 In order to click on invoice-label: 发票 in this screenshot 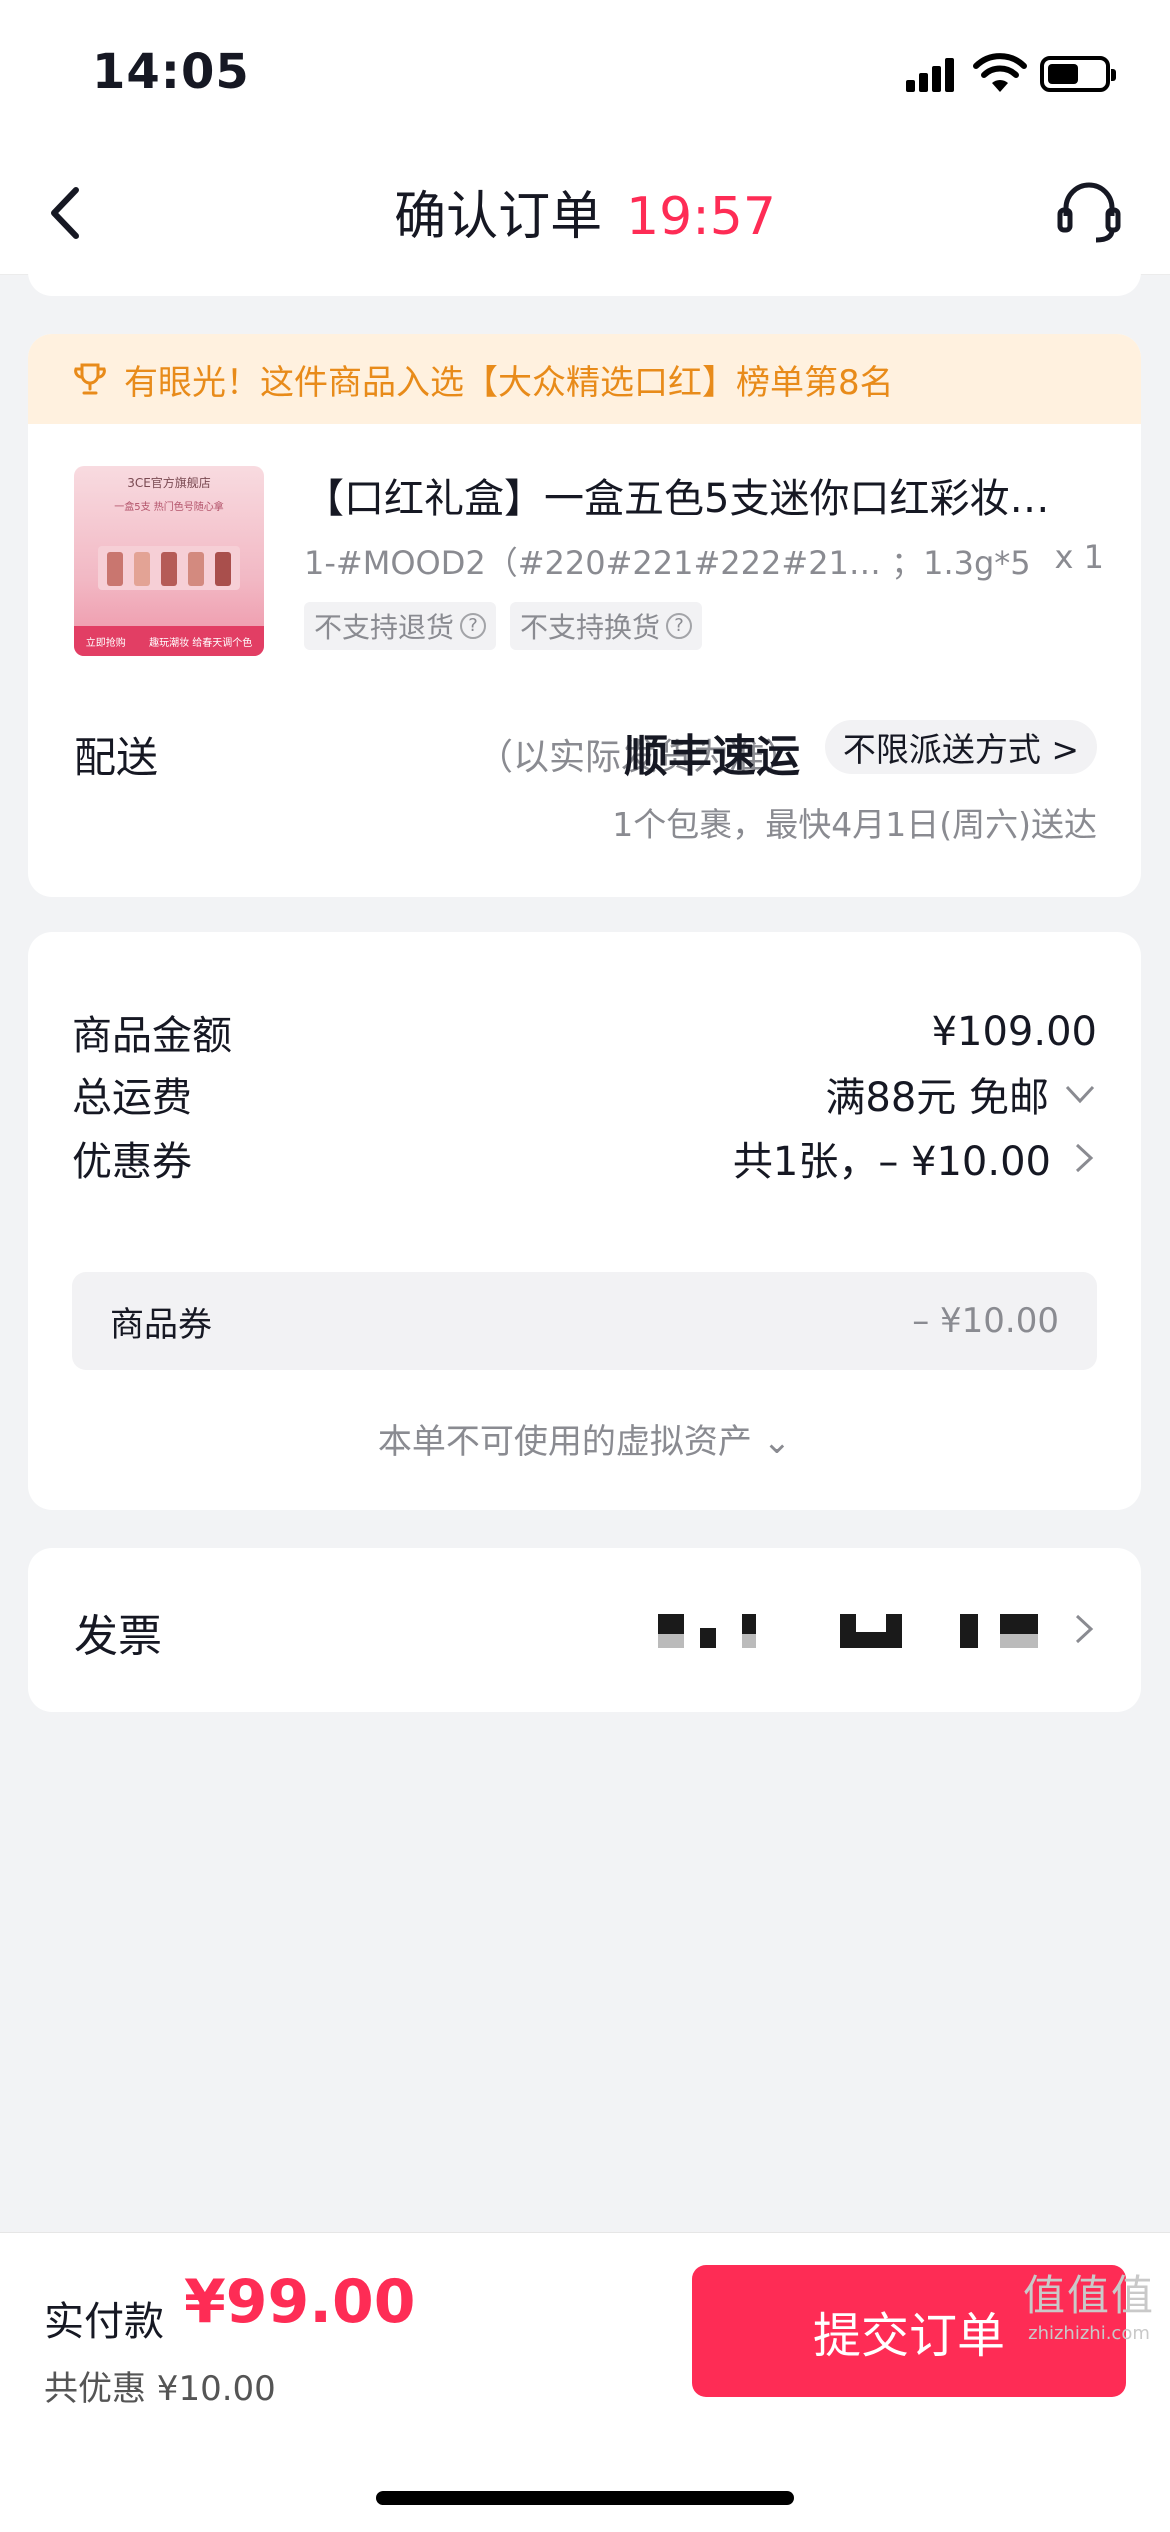, I will do `click(118, 1636)`.